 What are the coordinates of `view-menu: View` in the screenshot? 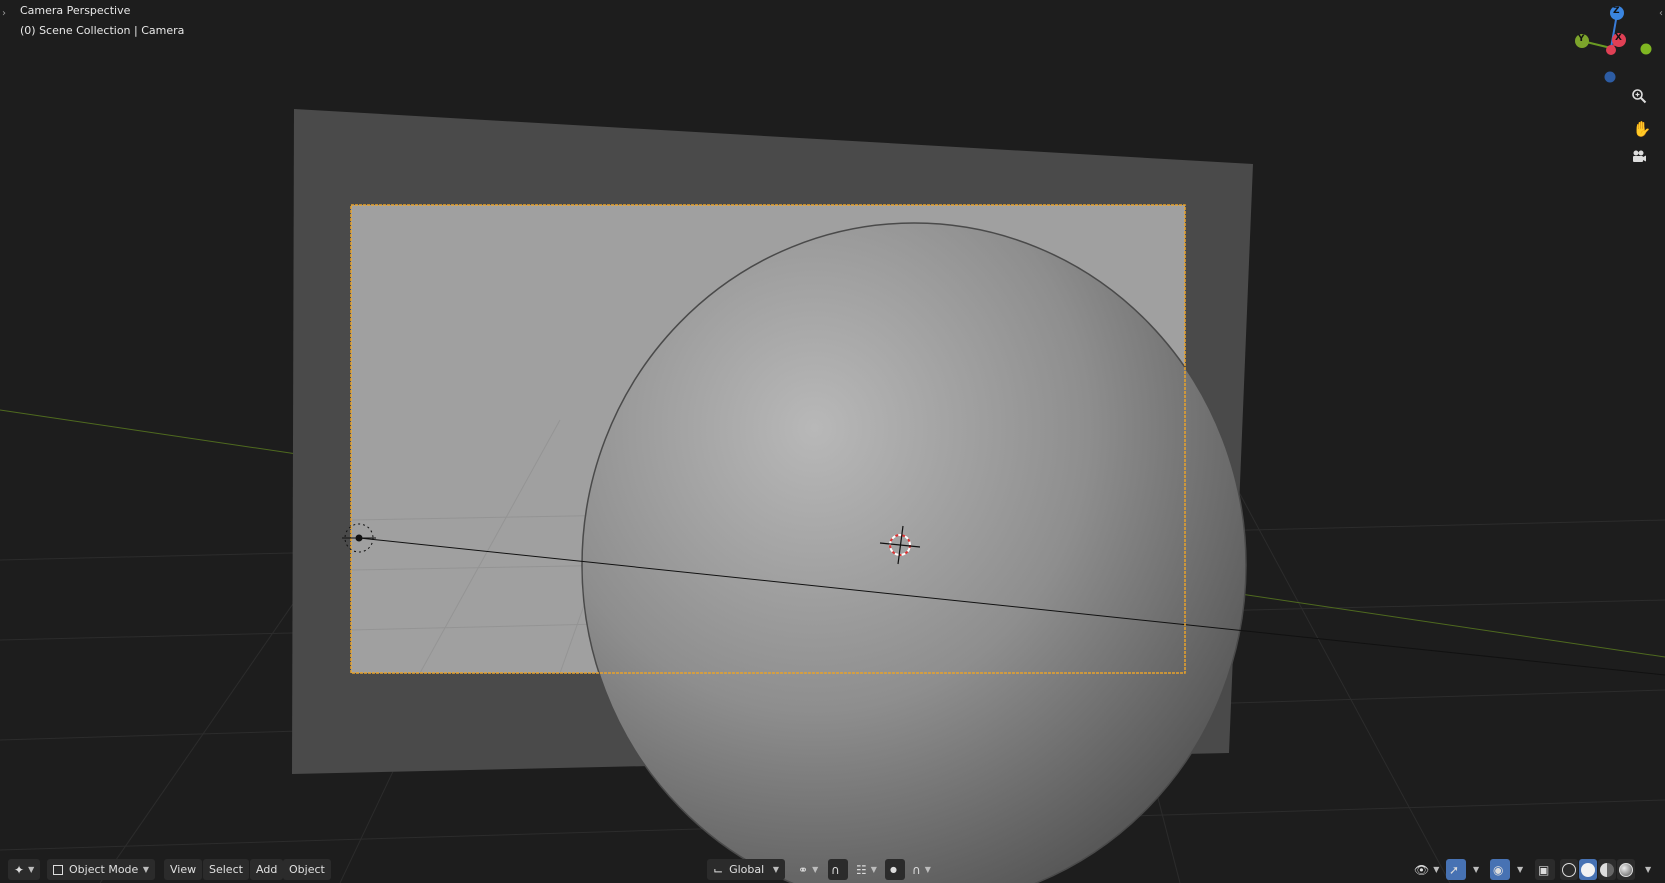 It's located at (183, 869).